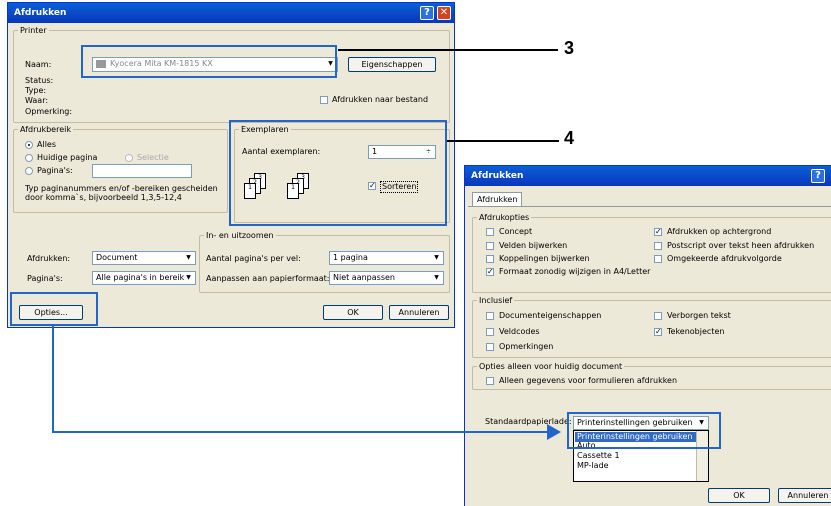  Describe the element at coordinates (533, 245) in the screenshot. I see `update-fields-label: Velden bijwerken` at that location.